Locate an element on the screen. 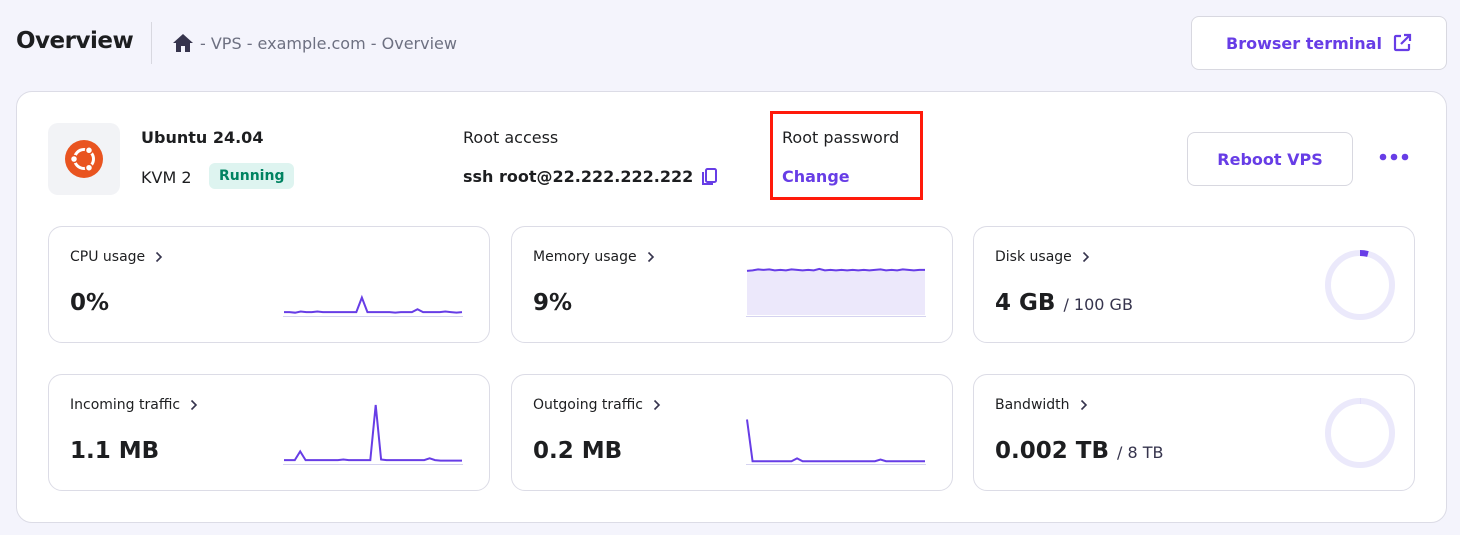 Image resolution: width=1460 pixels, height=535 pixels. reboot-label: Reboot VPS is located at coordinates (1270, 159).